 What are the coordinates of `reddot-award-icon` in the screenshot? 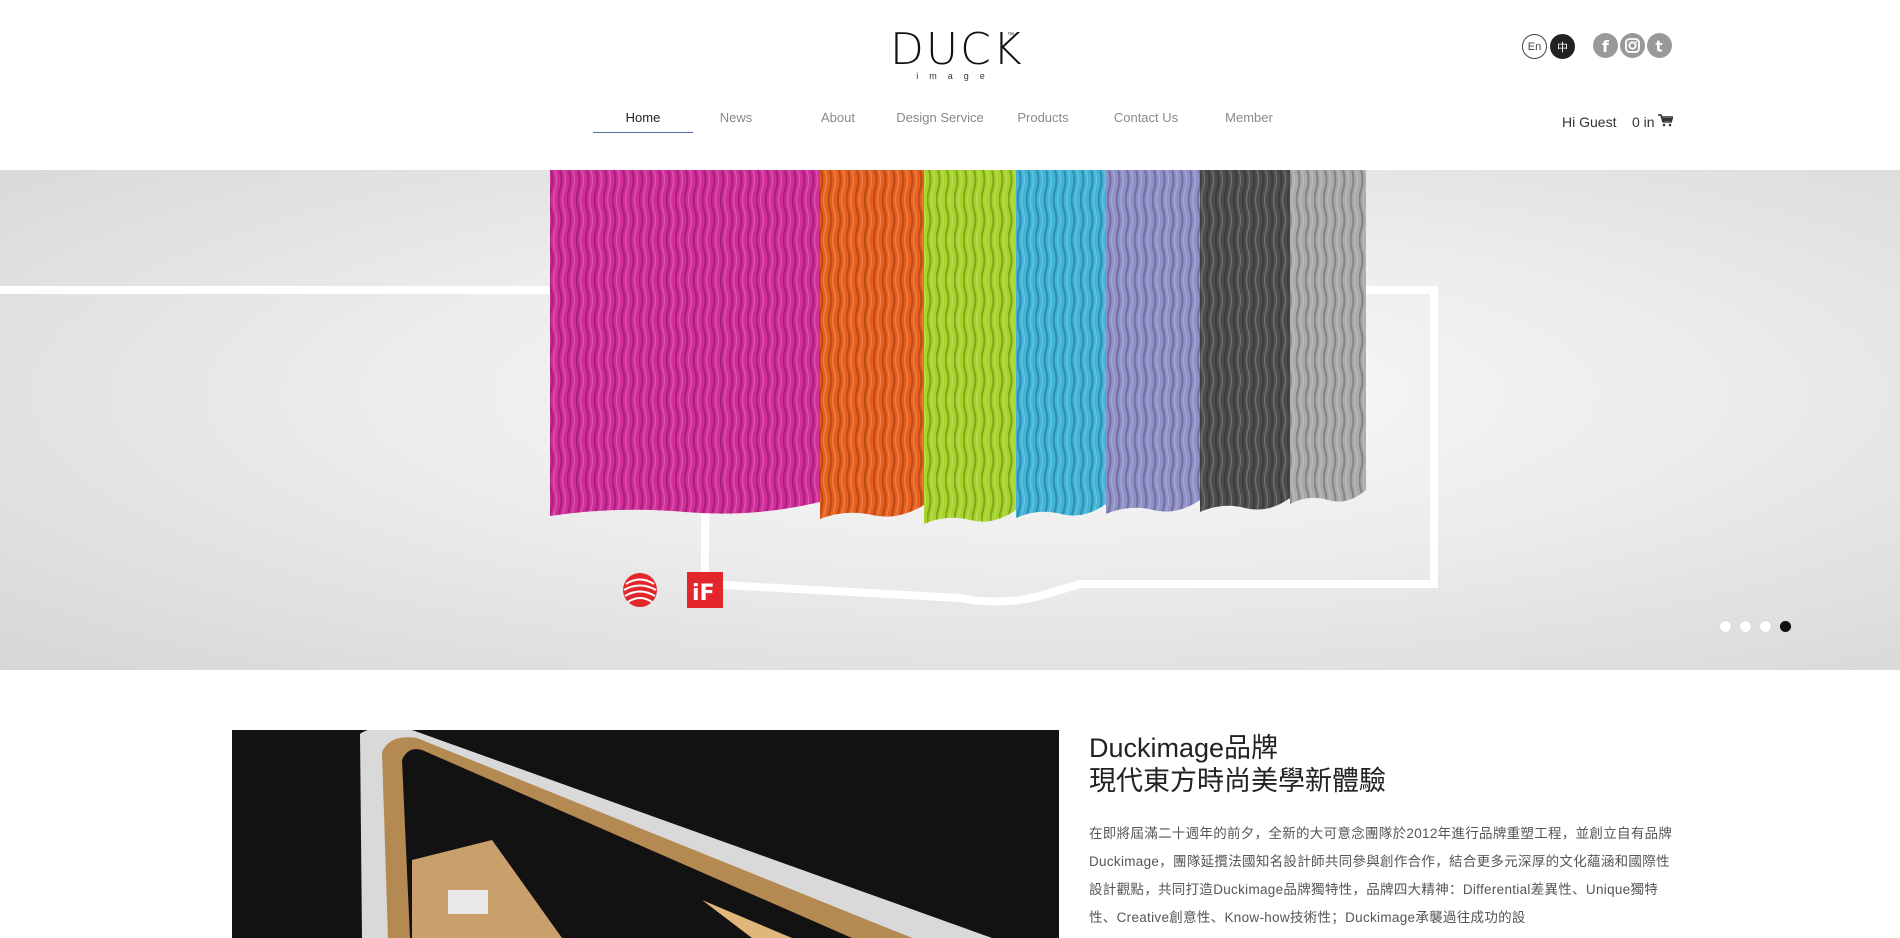 It's located at (640, 590).